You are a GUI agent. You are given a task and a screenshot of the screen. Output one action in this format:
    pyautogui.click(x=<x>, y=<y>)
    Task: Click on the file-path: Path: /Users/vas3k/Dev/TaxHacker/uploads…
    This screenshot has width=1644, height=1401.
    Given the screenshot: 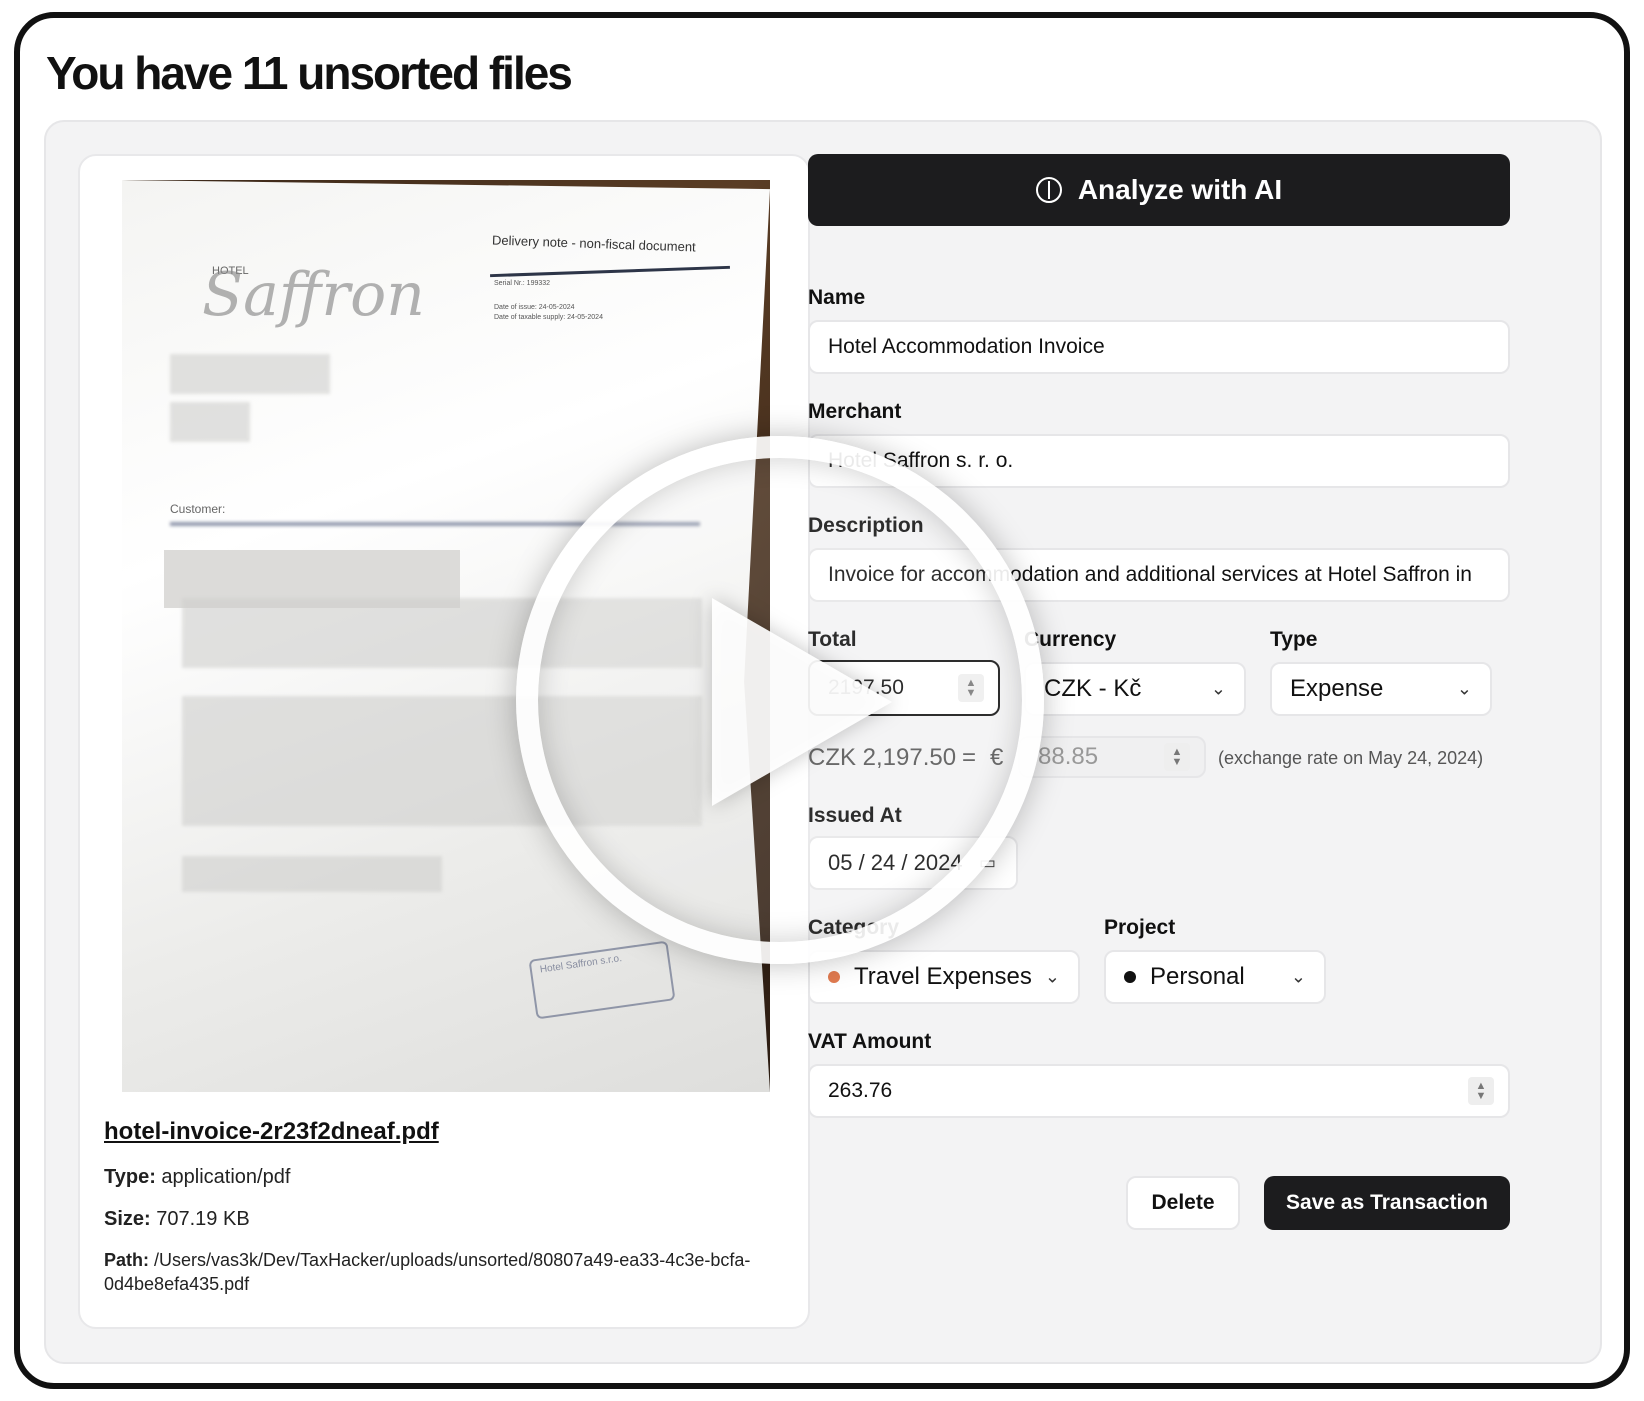 What is the action you would take?
    pyautogui.click(x=444, y=1272)
    